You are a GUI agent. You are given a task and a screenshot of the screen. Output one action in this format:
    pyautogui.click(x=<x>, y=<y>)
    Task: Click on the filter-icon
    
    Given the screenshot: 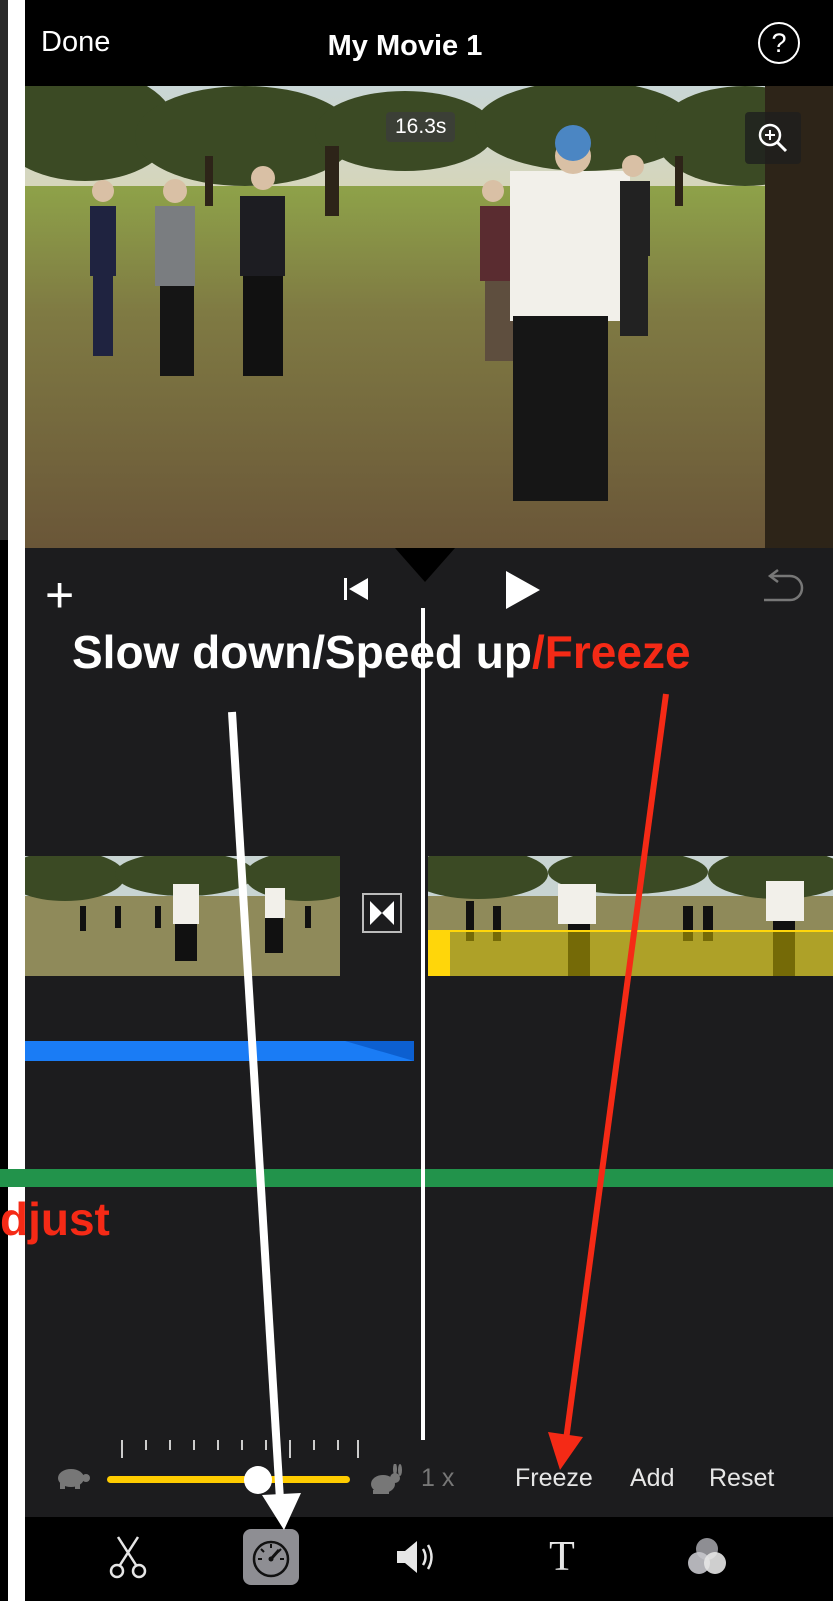 What is the action you would take?
    pyautogui.click(x=707, y=1557)
    